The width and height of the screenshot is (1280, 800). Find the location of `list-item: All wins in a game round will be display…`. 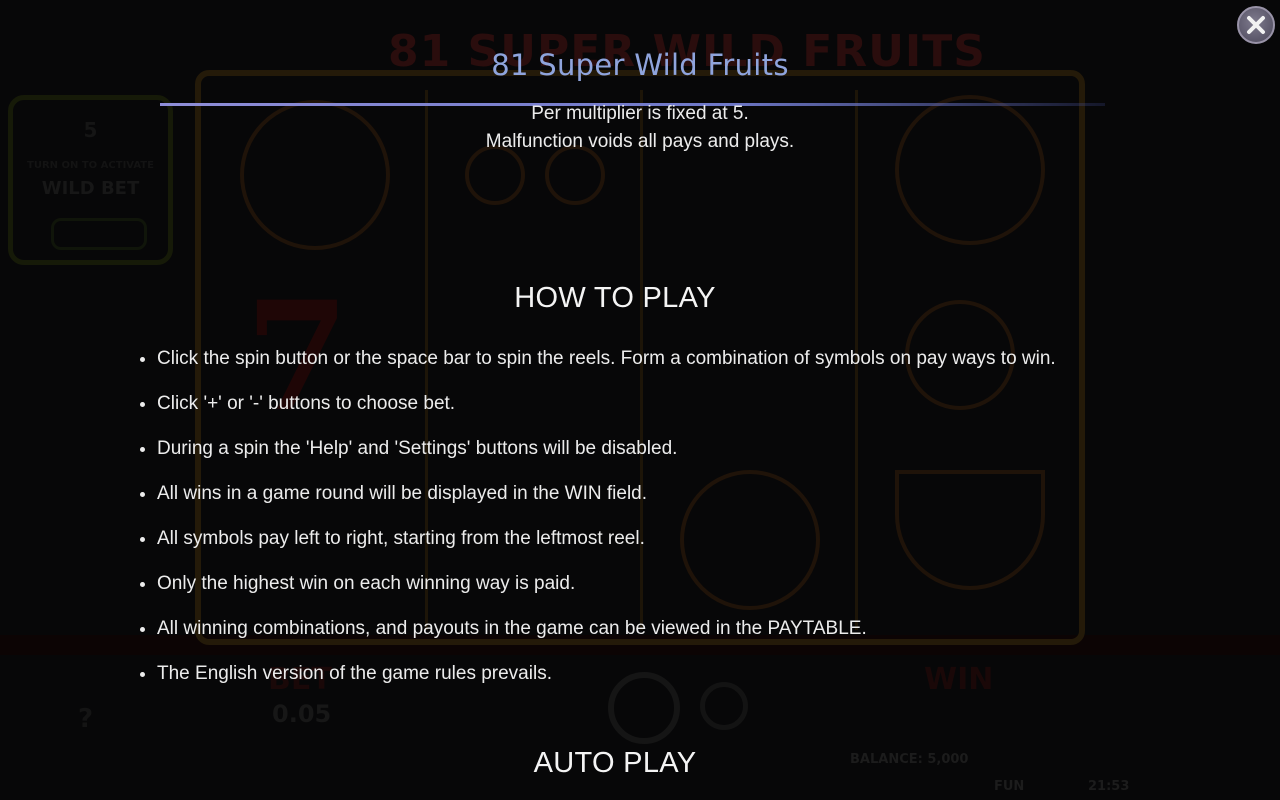

list-item: All wins in a game round will be display… is located at coordinates (627, 493).